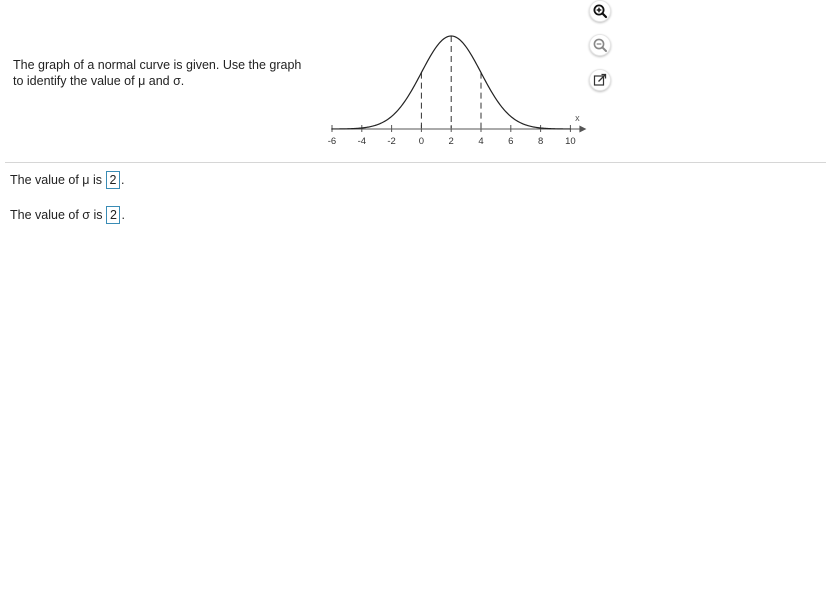 Image resolution: width=826 pixels, height=614 pixels. Describe the element at coordinates (56, 180) in the screenshot. I see `answer-mu-label: The value of μ is` at that location.